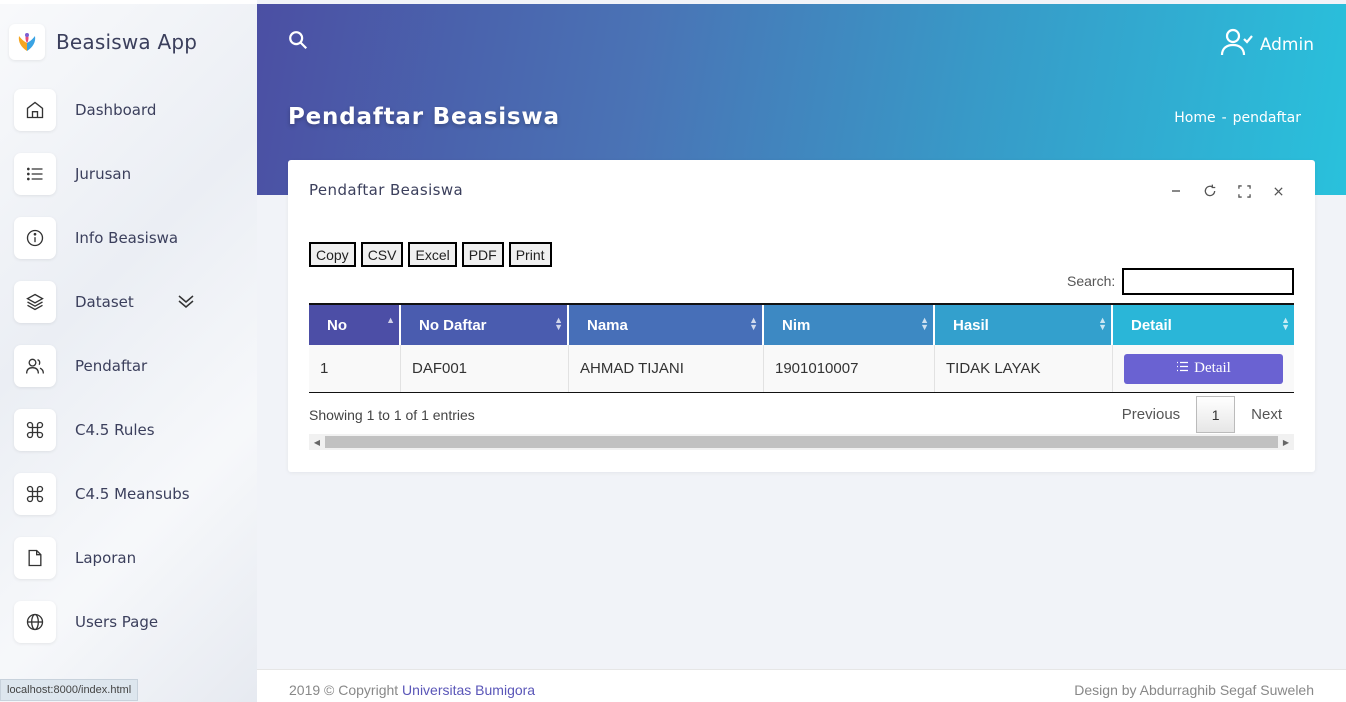 The height and width of the screenshot is (702, 1346). Describe the element at coordinates (69, 690) in the screenshot. I see `status-bar-url: localhost:8000/index.html` at that location.